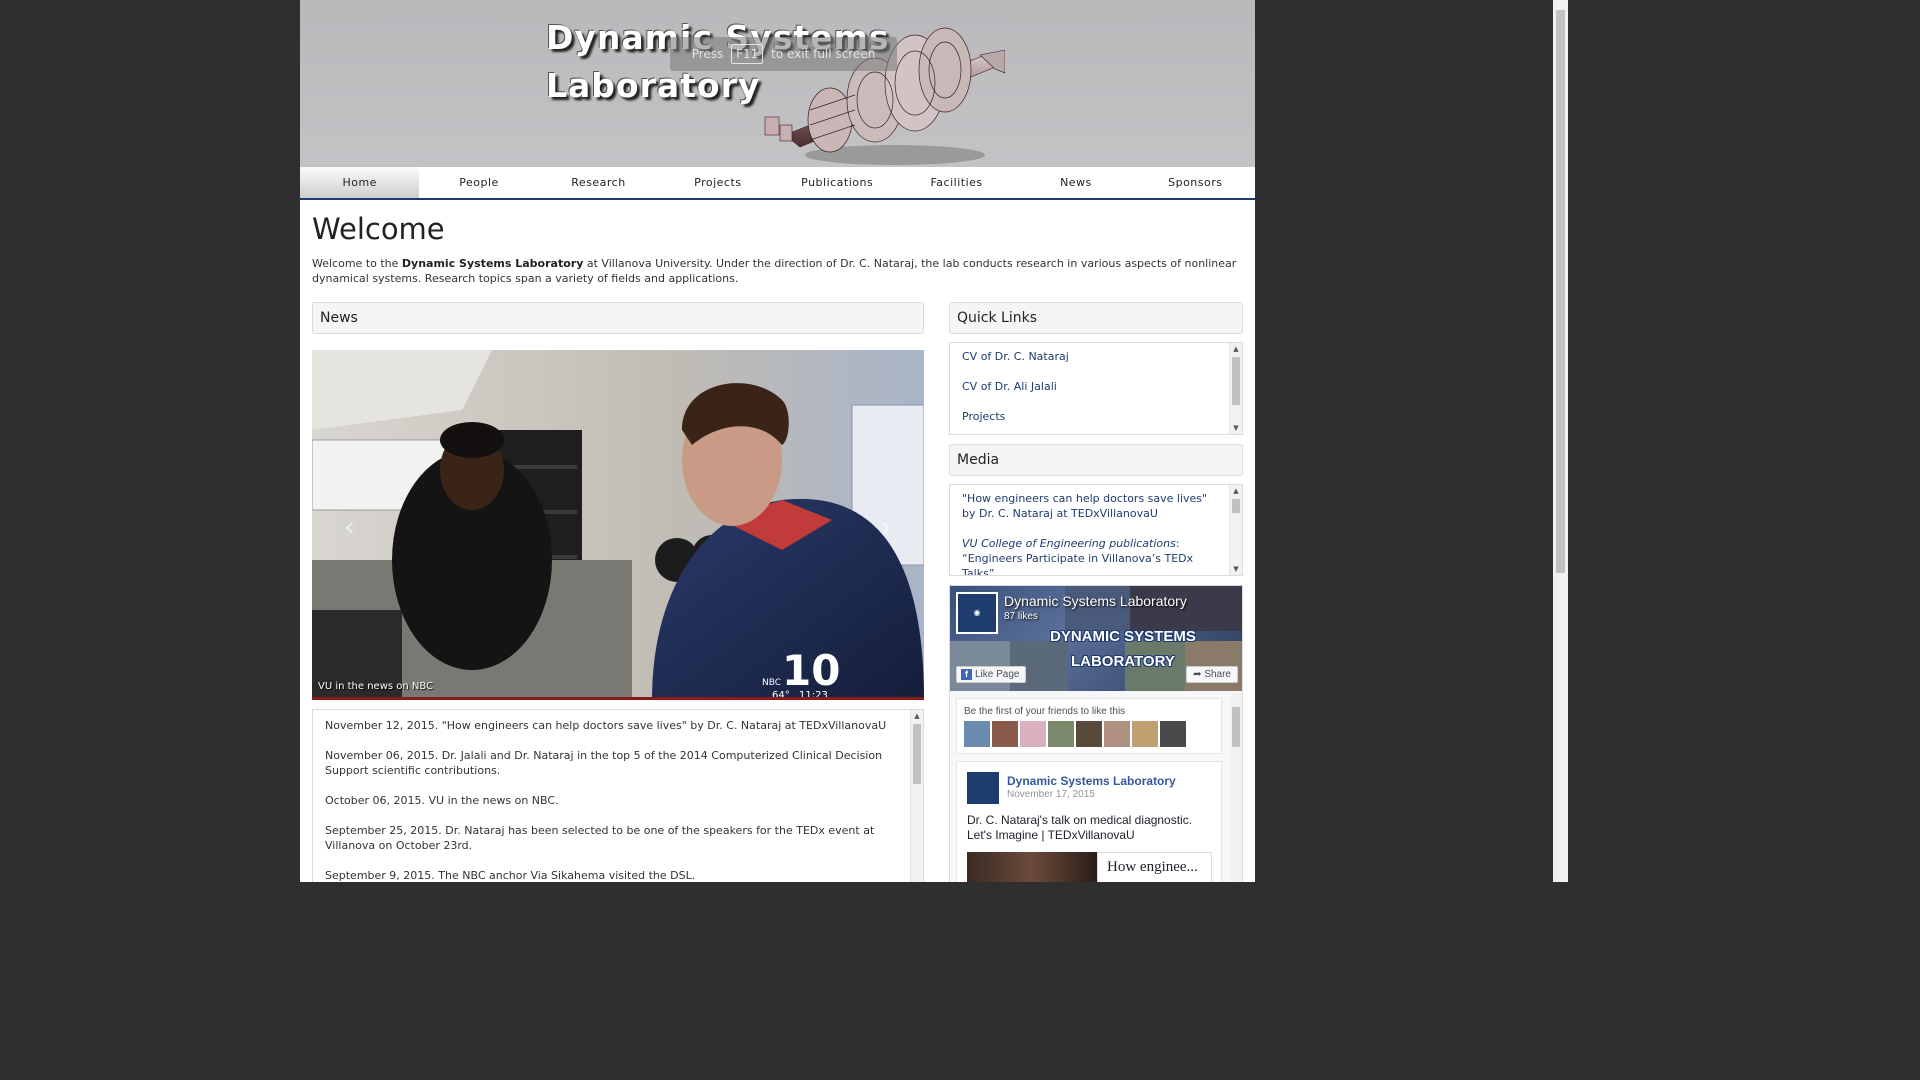  Describe the element at coordinates (1235, 530) in the screenshot. I see `media-scrollbar: ▲ ▼` at that location.